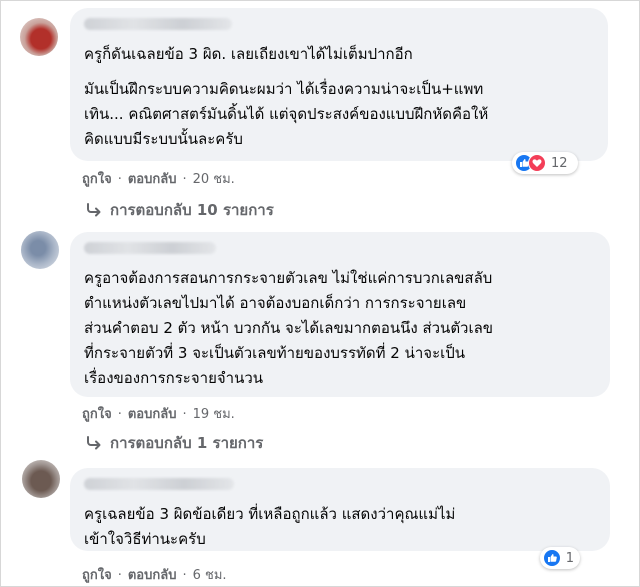 Image resolution: width=640 pixels, height=587 pixels. I want to click on comment-actions: ถูกใจ · ตอบกลับ · 20 ชม., so click(158, 178).